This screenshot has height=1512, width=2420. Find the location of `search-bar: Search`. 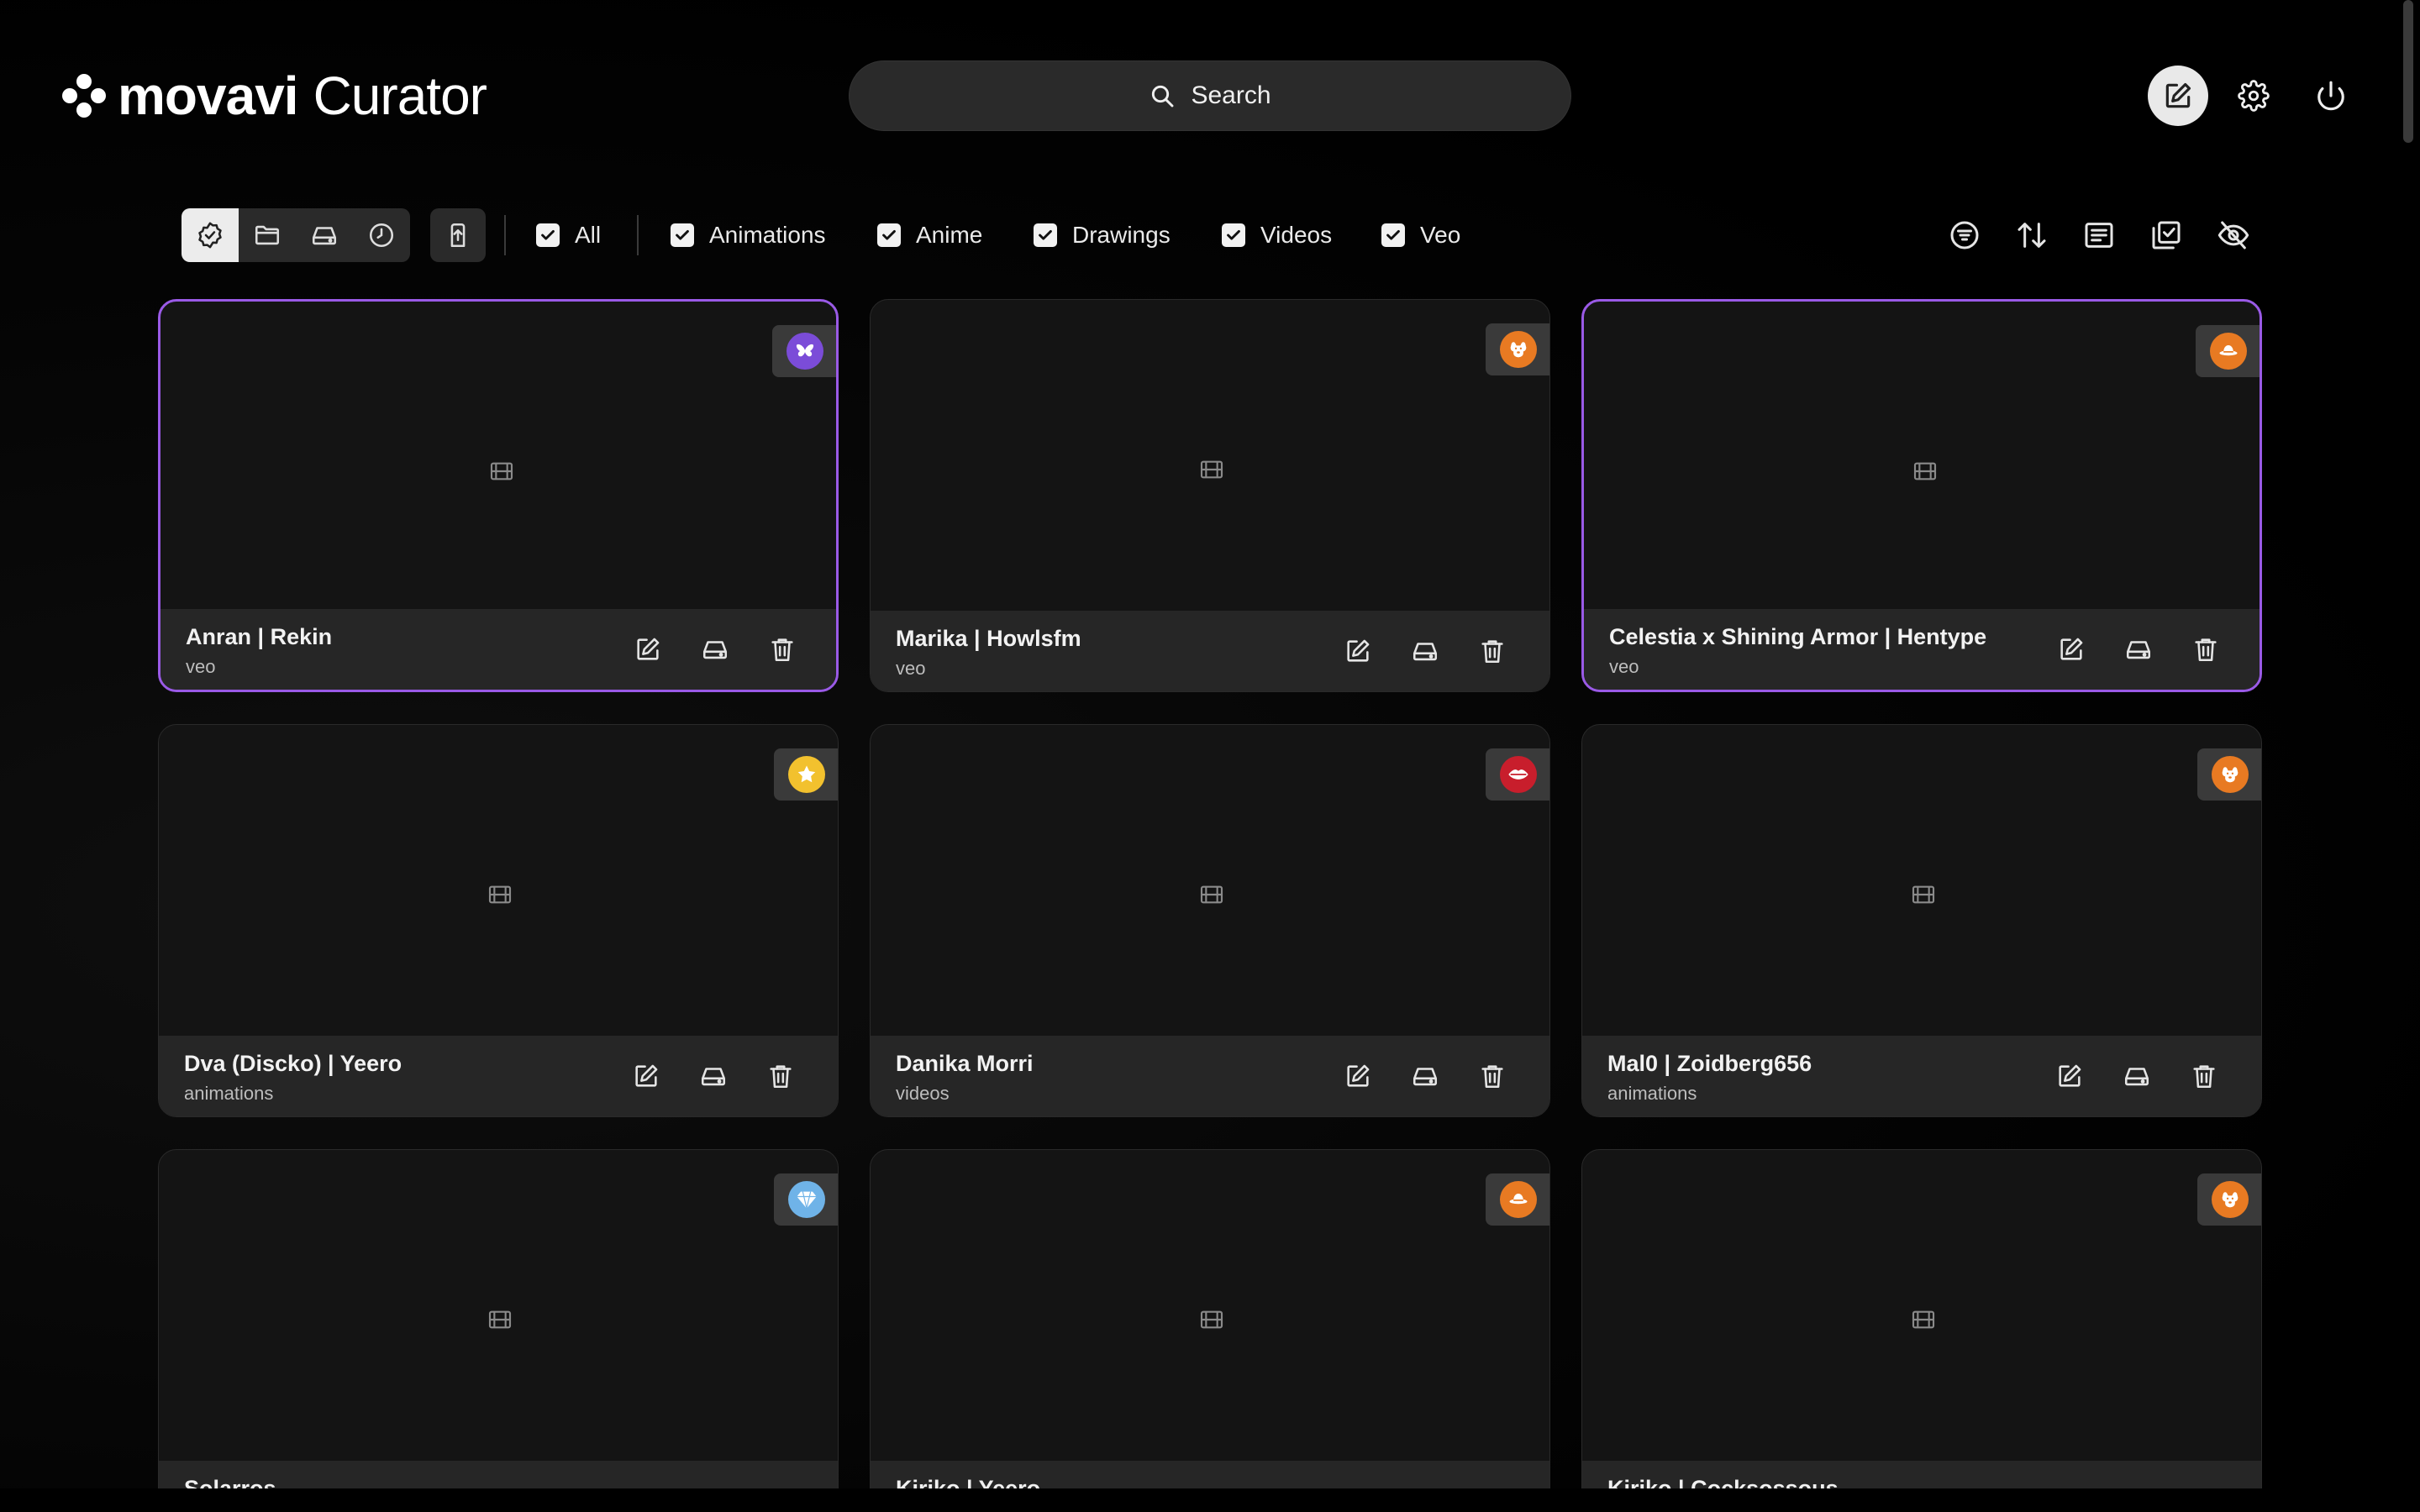

search-bar: Search is located at coordinates (1210, 95).